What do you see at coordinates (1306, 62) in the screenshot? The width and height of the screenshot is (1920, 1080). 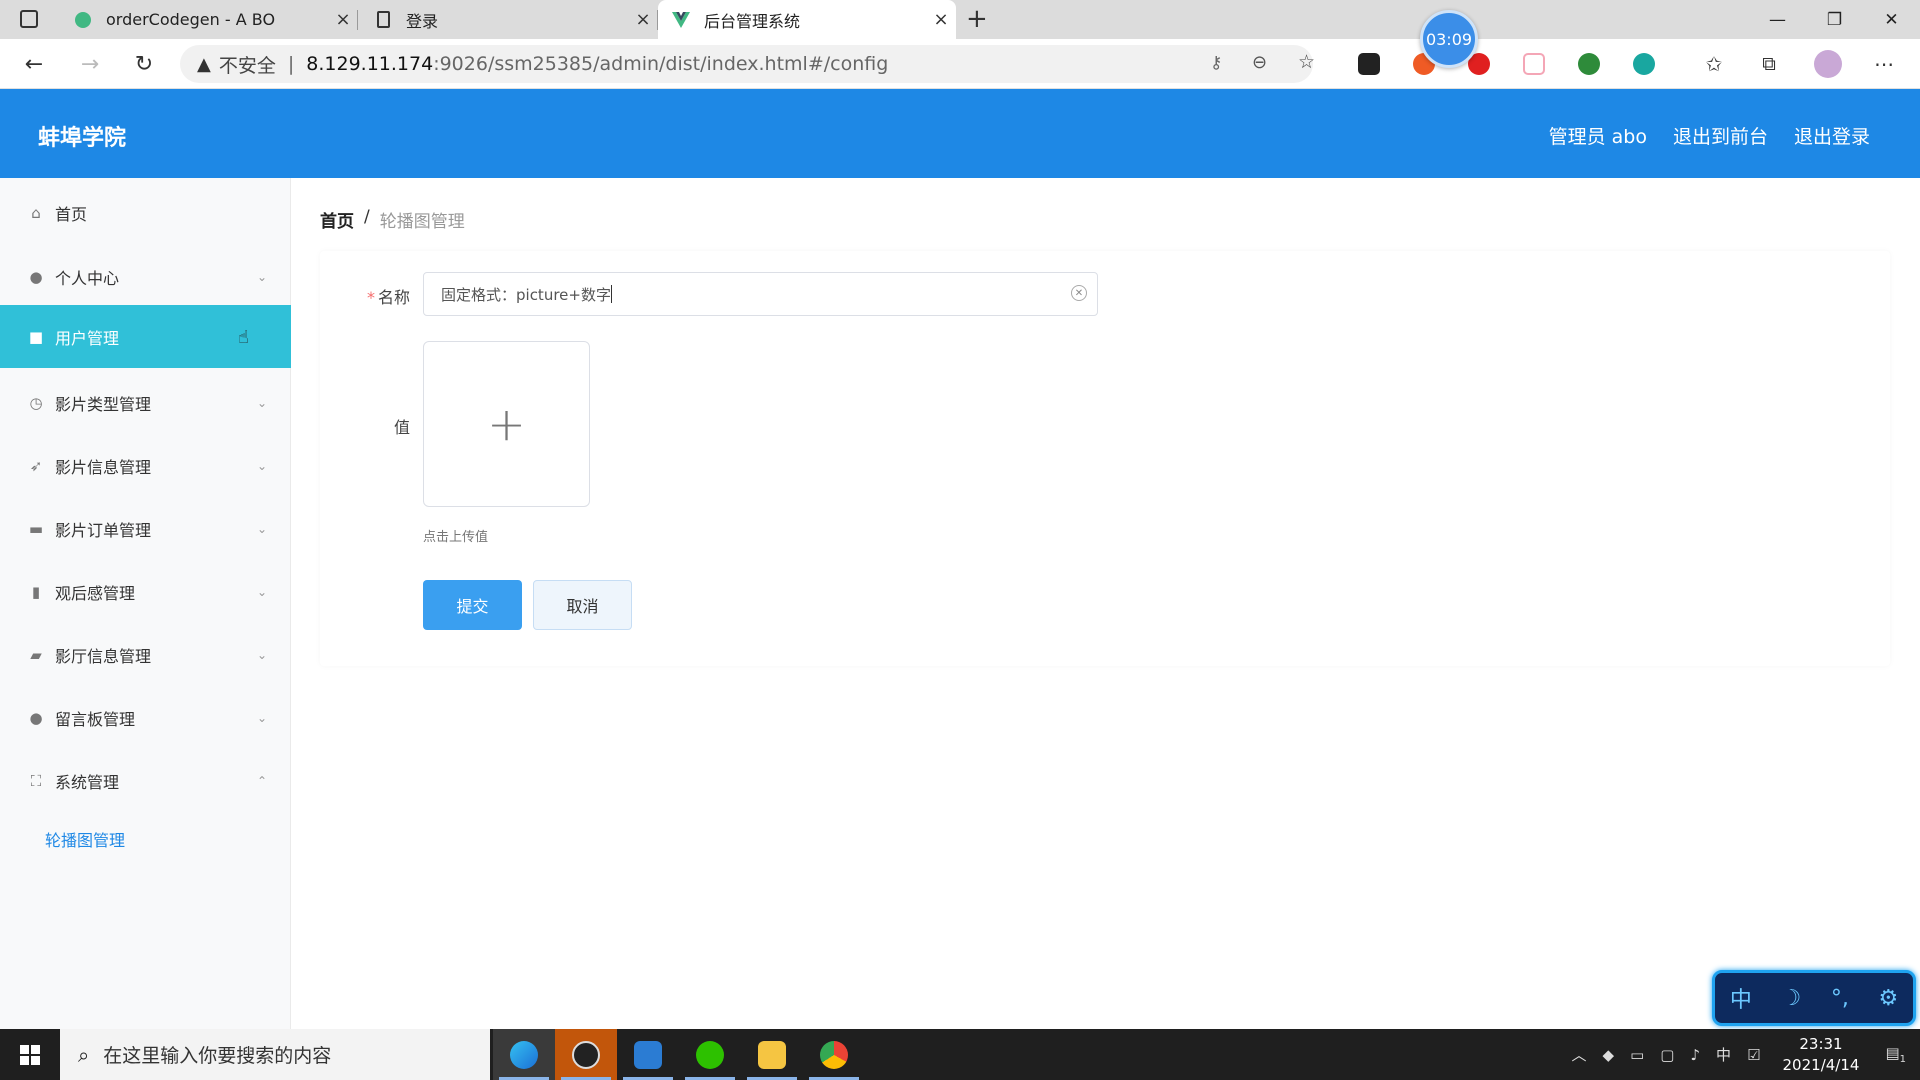 I see `favorite-add-icon: ☆` at bounding box center [1306, 62].